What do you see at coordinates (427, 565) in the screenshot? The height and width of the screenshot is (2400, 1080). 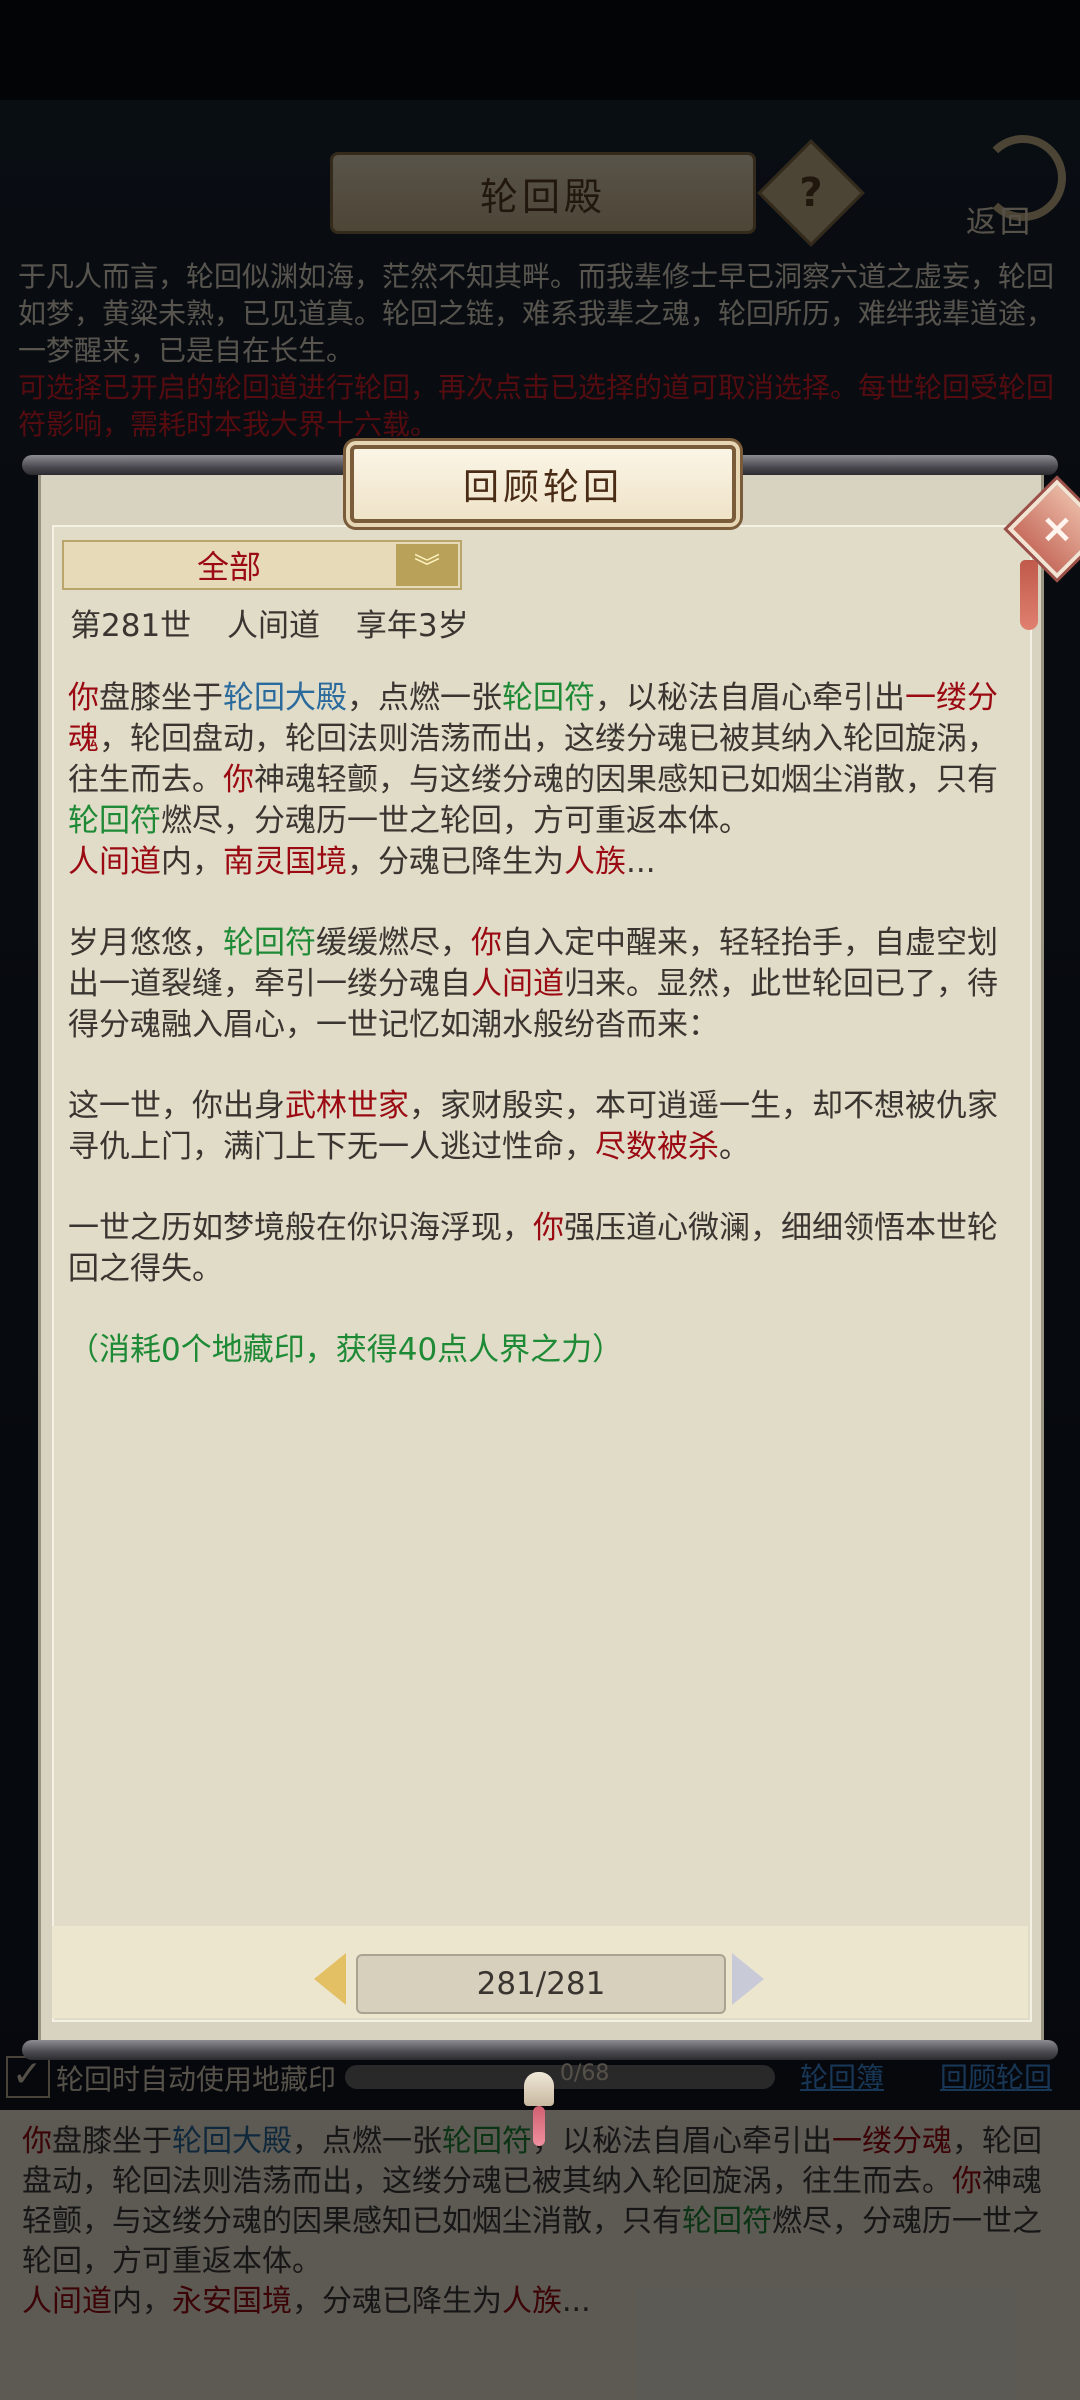 I see `chevron-down-icon: ︾` at bounding box center [427, 565].